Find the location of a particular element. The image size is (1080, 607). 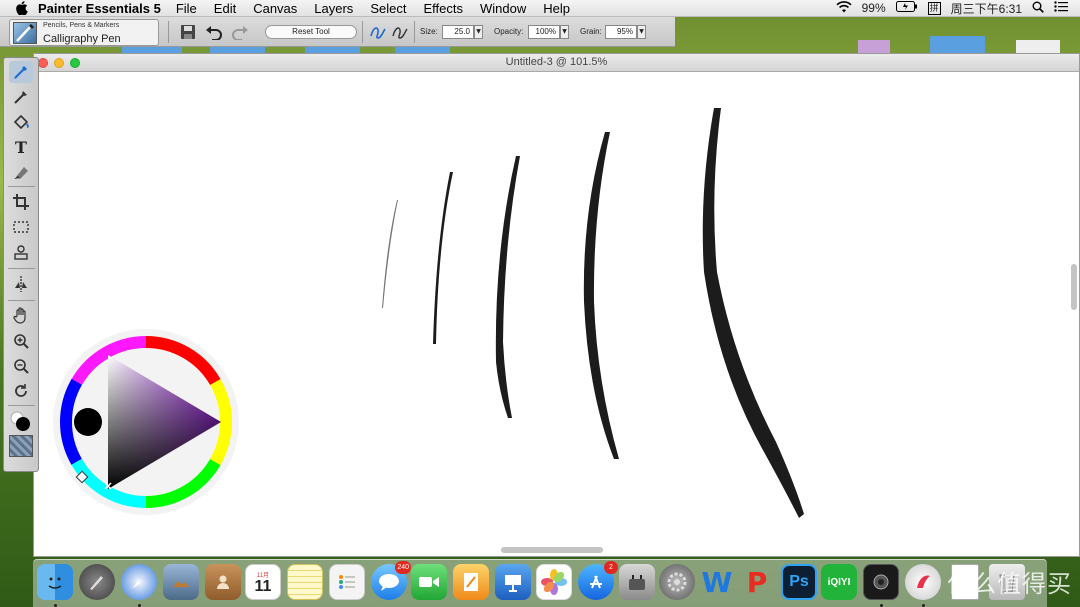

brush-selector: Pencils, Pens & Markers Calligraphy Pen is located at coordinates (84, 32).